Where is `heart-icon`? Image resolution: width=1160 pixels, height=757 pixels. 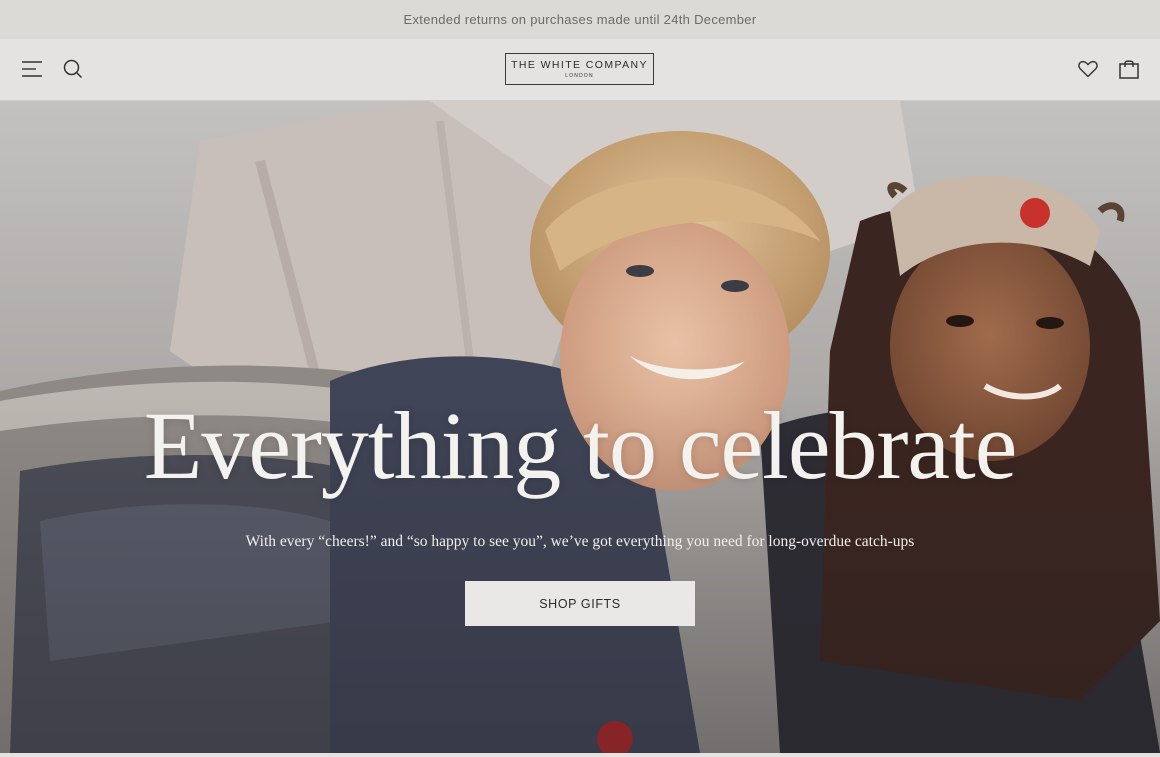
heart-icon is located at coordinates (1088, 69).